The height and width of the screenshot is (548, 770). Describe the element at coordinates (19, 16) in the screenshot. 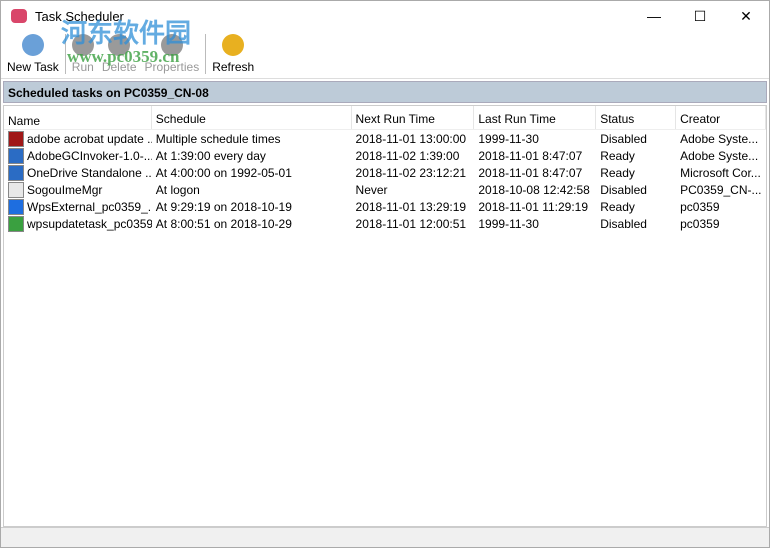

I see `app-icon` at that location.